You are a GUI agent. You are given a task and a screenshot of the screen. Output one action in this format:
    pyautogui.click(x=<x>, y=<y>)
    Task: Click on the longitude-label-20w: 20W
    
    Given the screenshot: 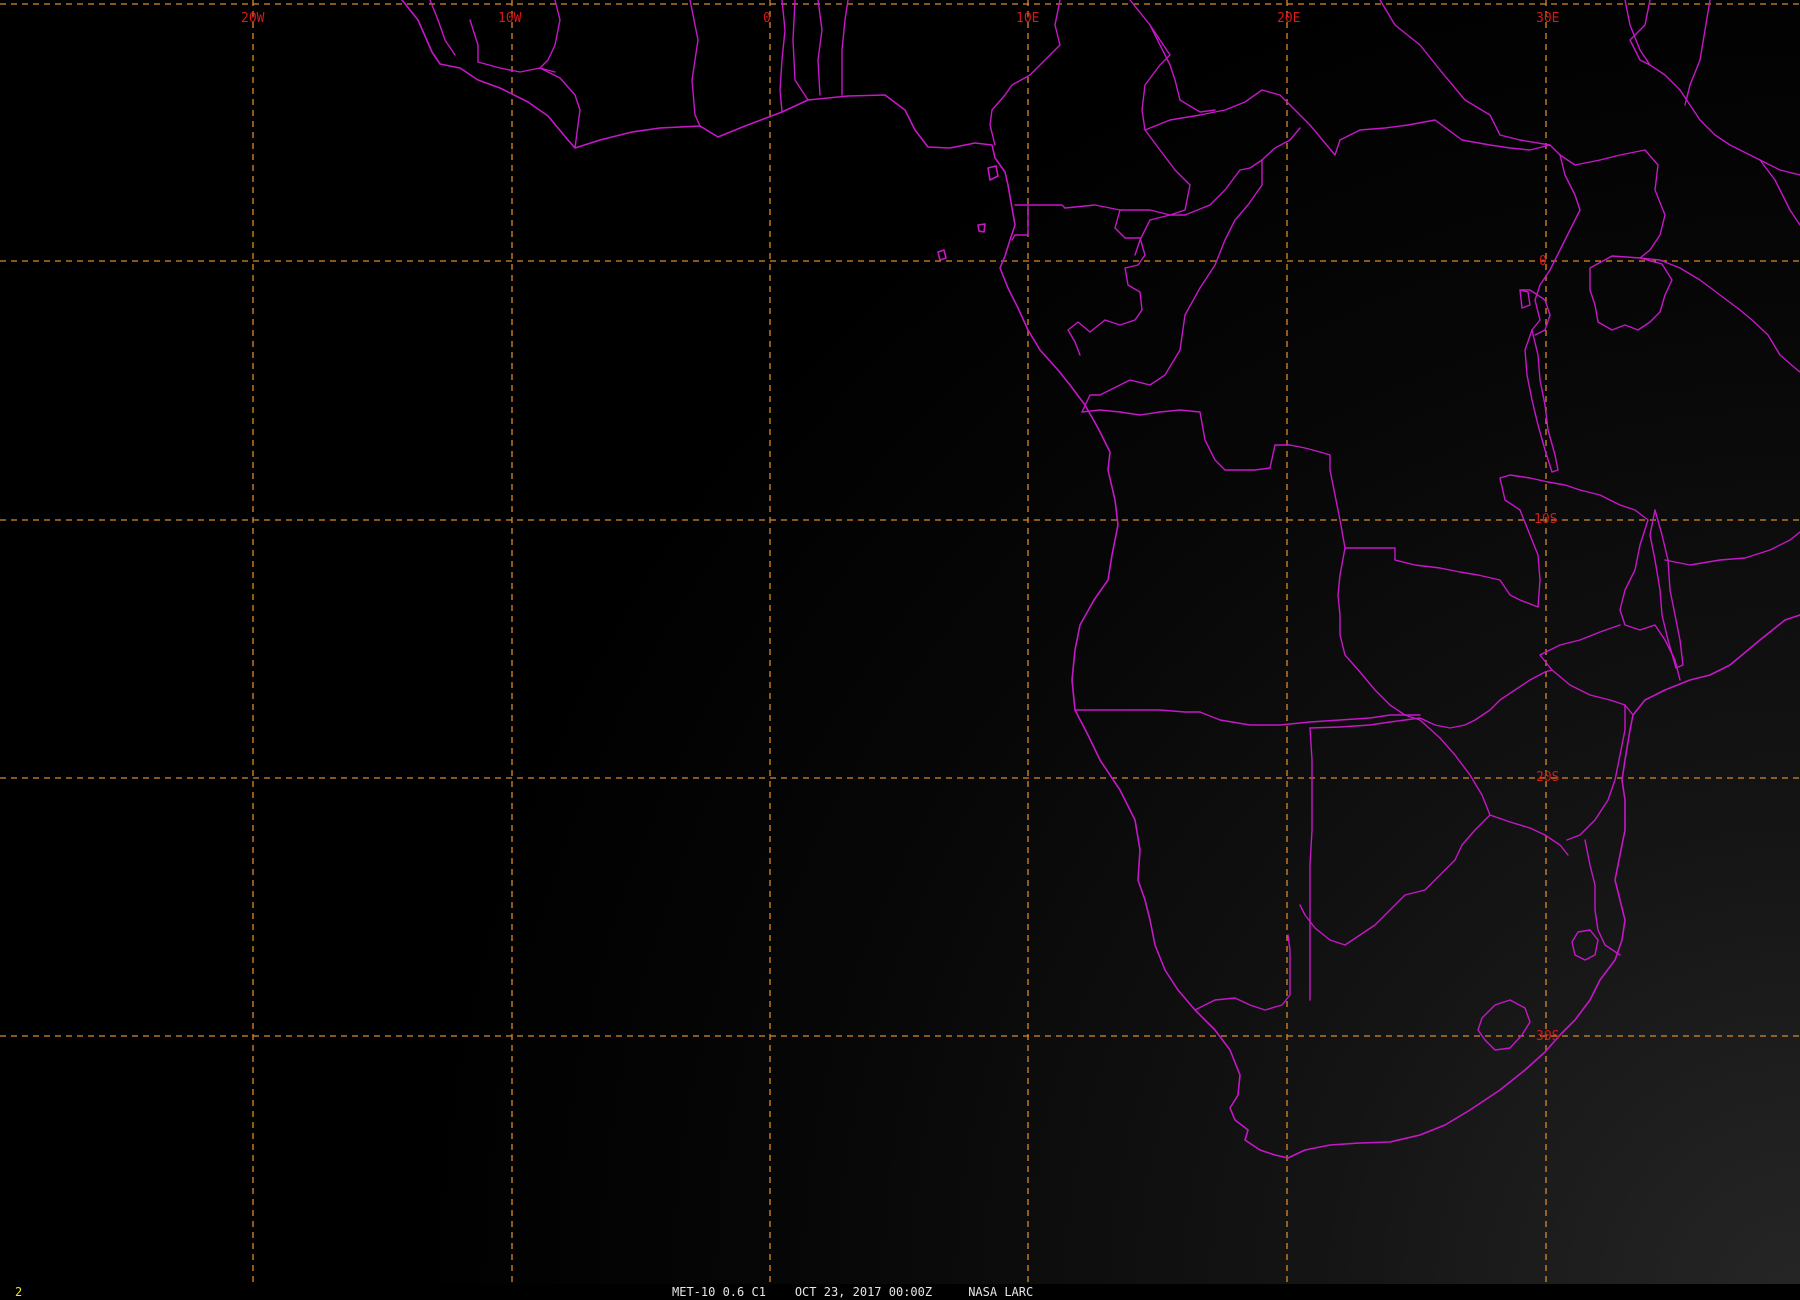 What is the action you would take?
    pyautogui.click(x=253, y=18)
    